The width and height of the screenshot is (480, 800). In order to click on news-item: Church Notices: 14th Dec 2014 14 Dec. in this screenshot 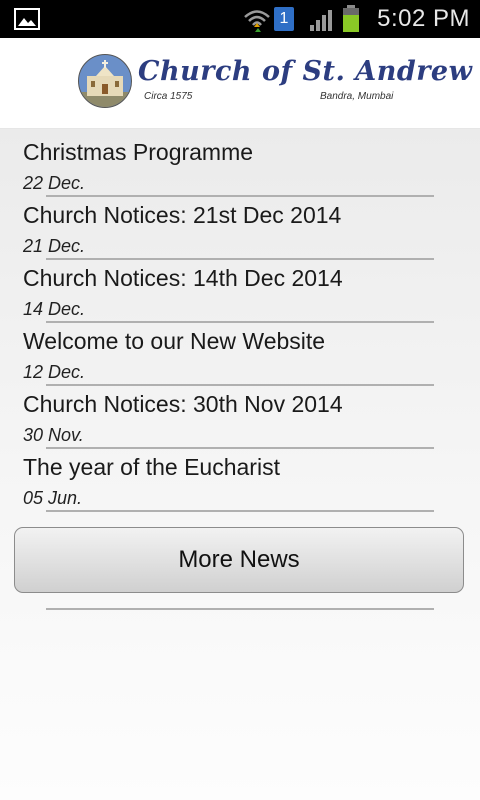, I will do `click(240, 289)`.